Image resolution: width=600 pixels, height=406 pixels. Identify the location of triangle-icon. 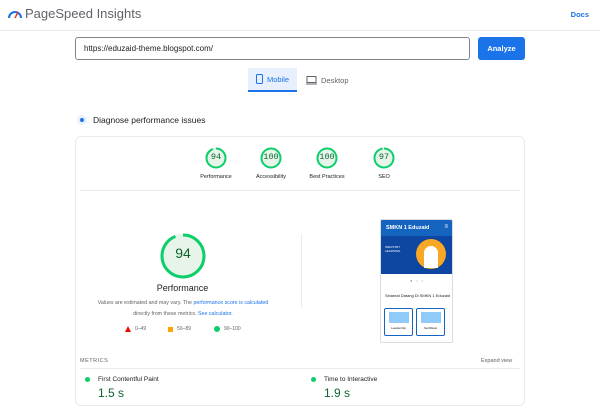
(128, 329).